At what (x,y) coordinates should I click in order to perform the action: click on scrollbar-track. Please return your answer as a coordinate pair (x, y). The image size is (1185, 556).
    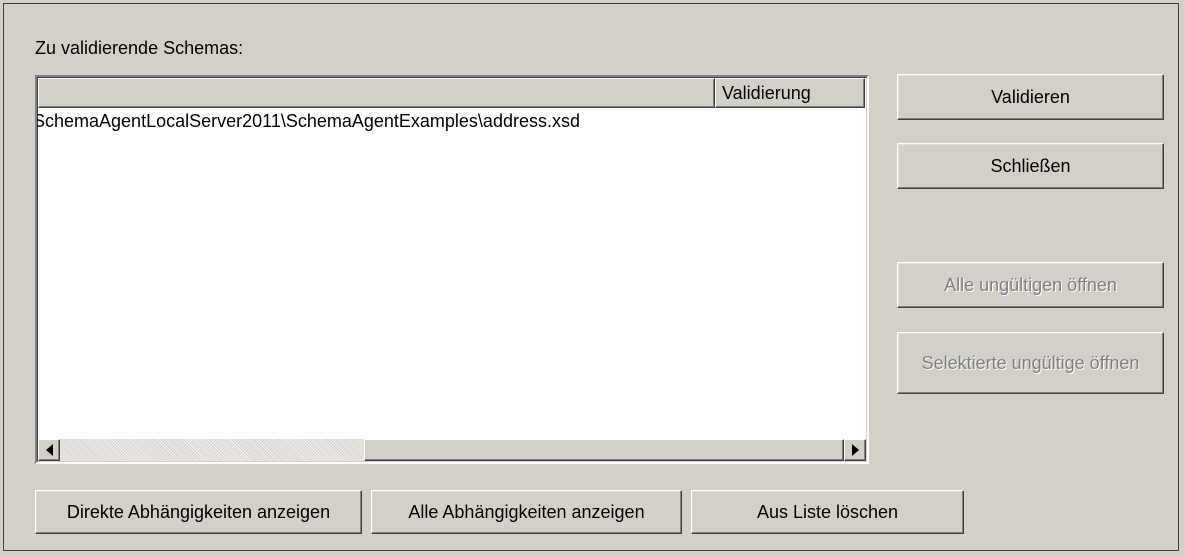
    Looking at the image, I should click on (452, 450).